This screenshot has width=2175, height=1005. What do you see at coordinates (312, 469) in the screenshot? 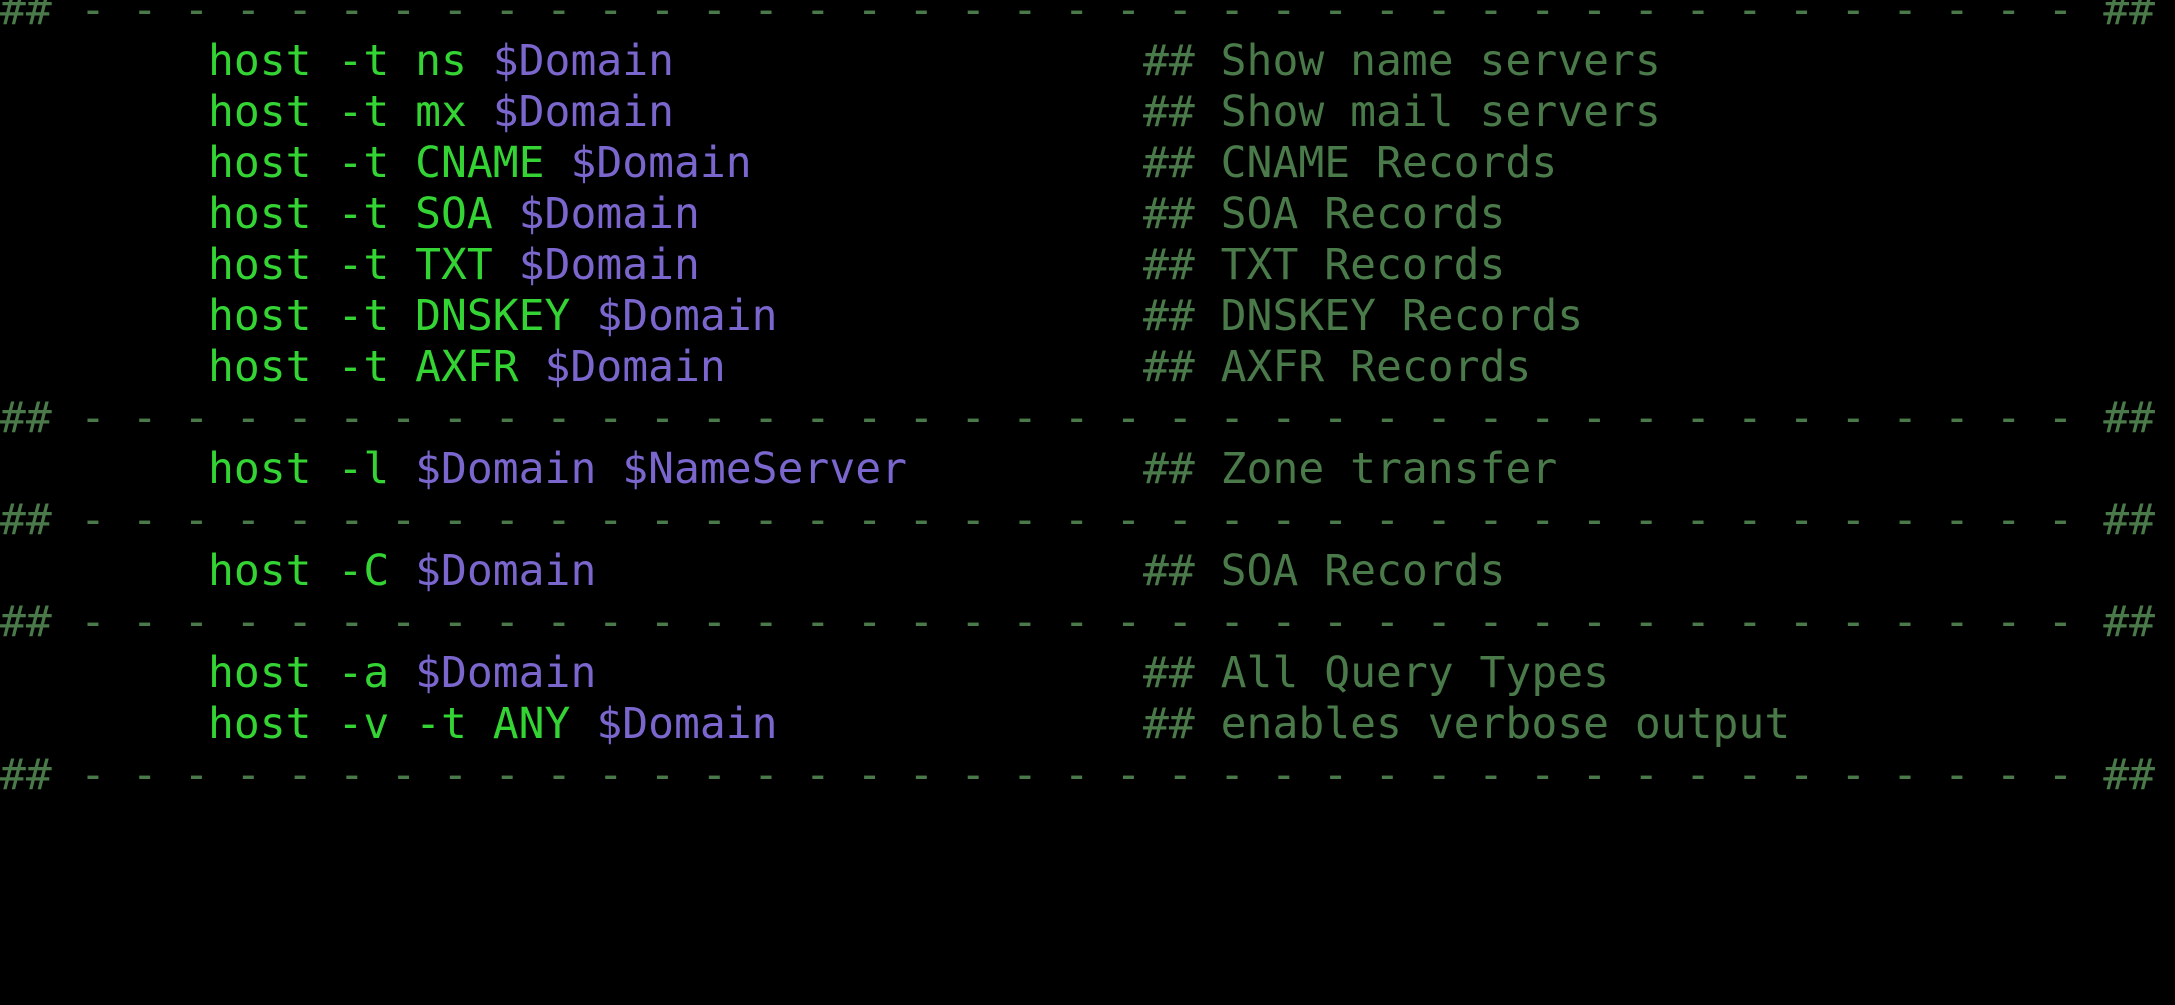
I see `command-keyword: host -l` at bounding box center [312, 469].